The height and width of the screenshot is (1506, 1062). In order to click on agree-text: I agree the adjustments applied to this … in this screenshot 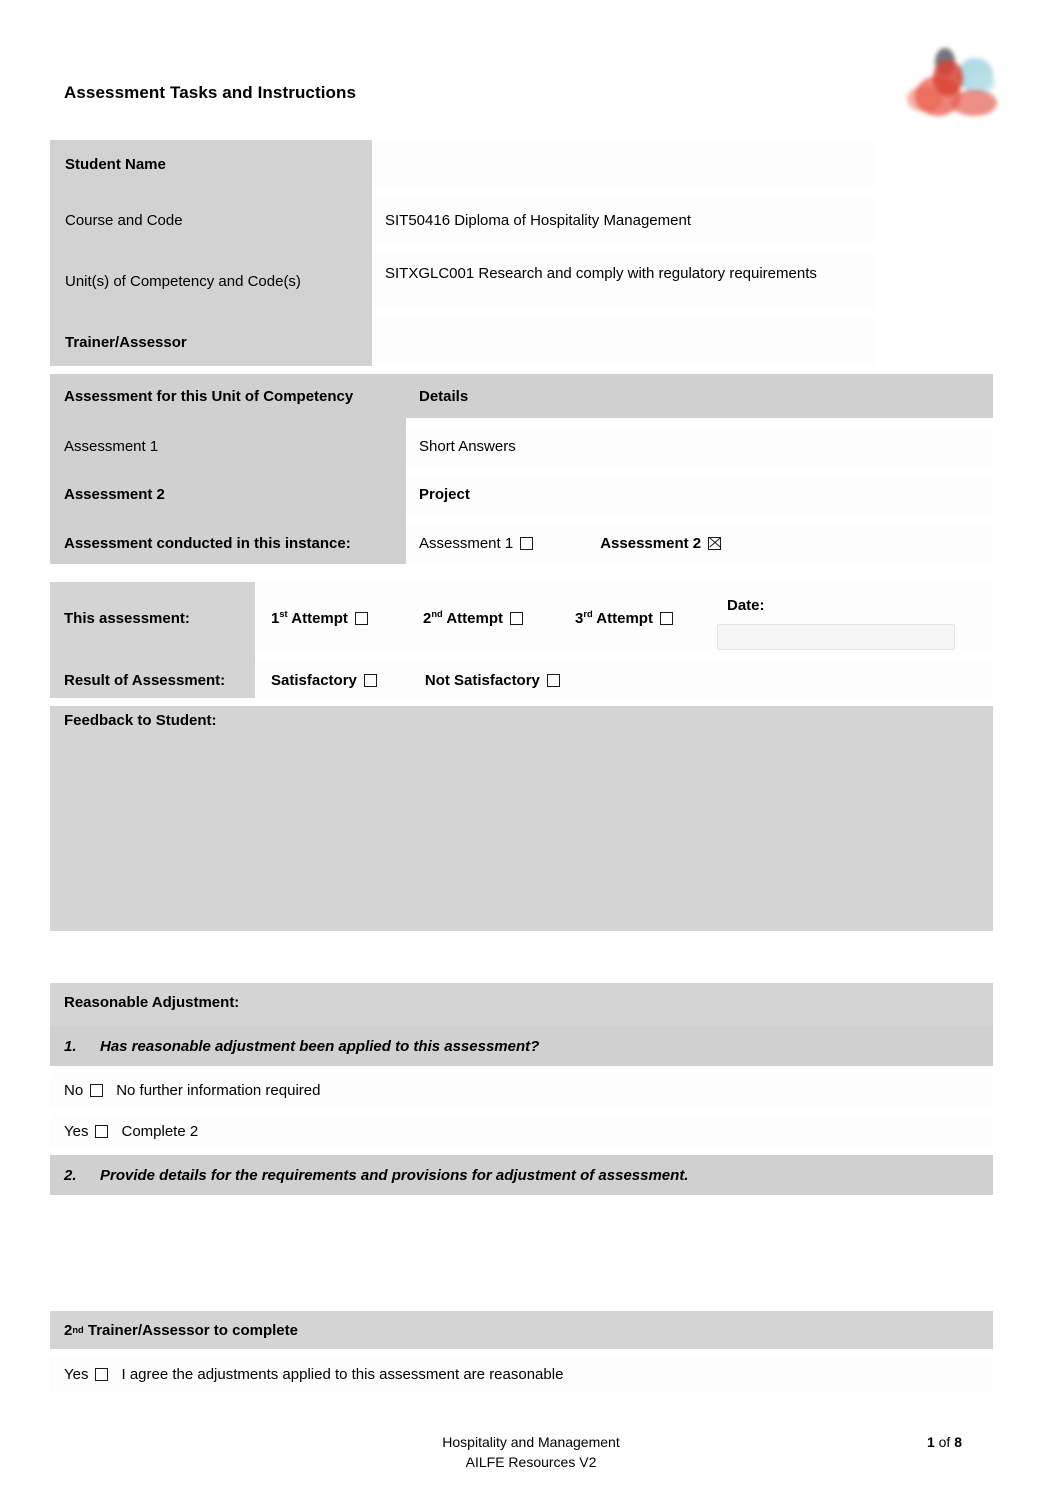, I will do `click(342, 1374)`.